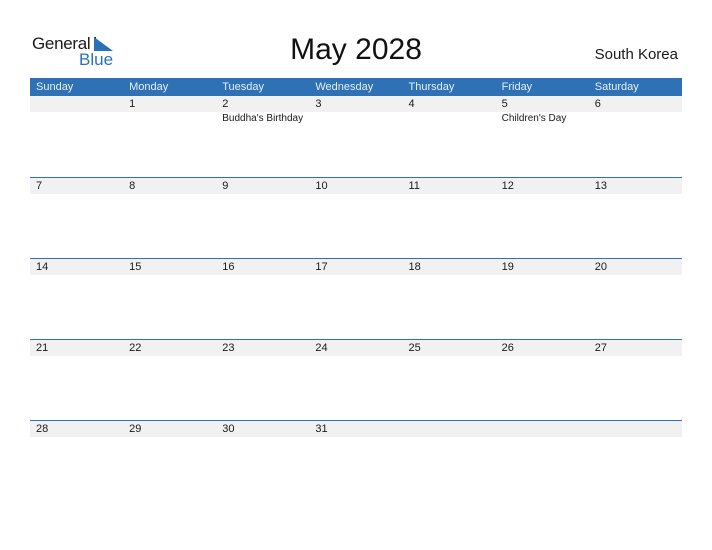  I want to click on weekday-wednesday: Wednesday, so click(344, 87).